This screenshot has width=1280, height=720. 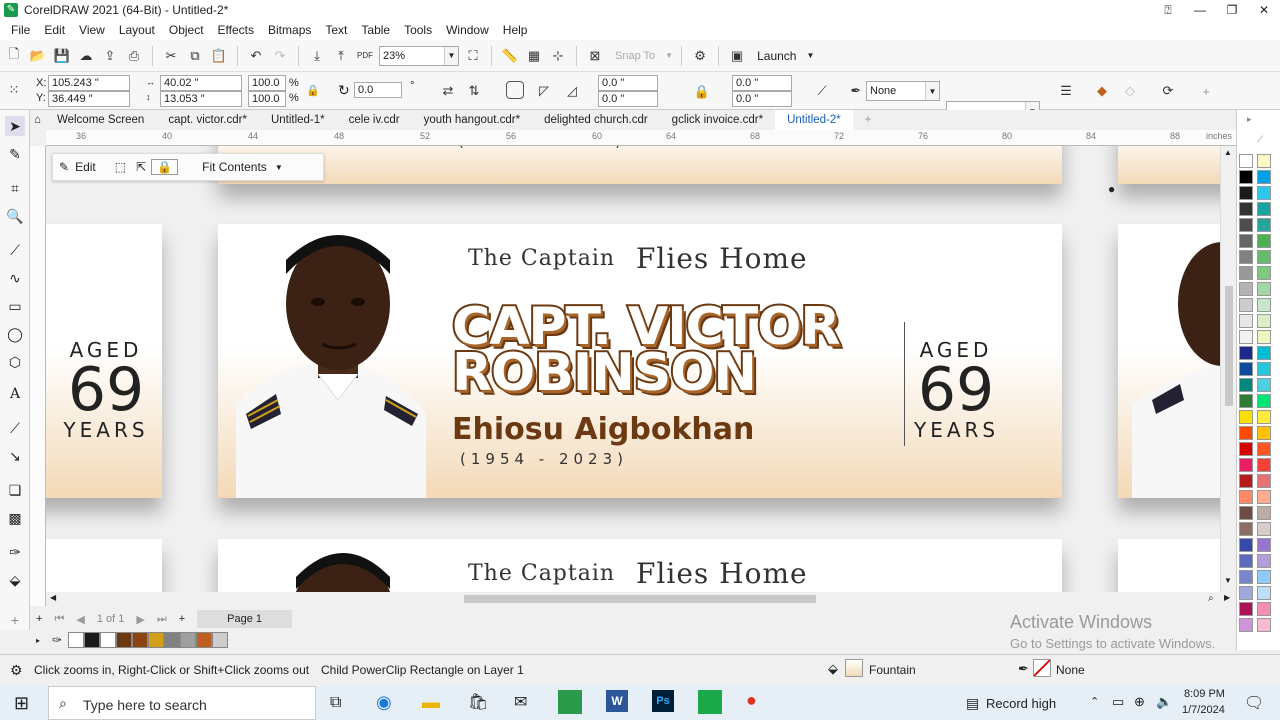 What do you see at coordinates (595, 56) in the screenshot?
I see `snap-off-icon: ⊠` at bounding box center [595, 56].